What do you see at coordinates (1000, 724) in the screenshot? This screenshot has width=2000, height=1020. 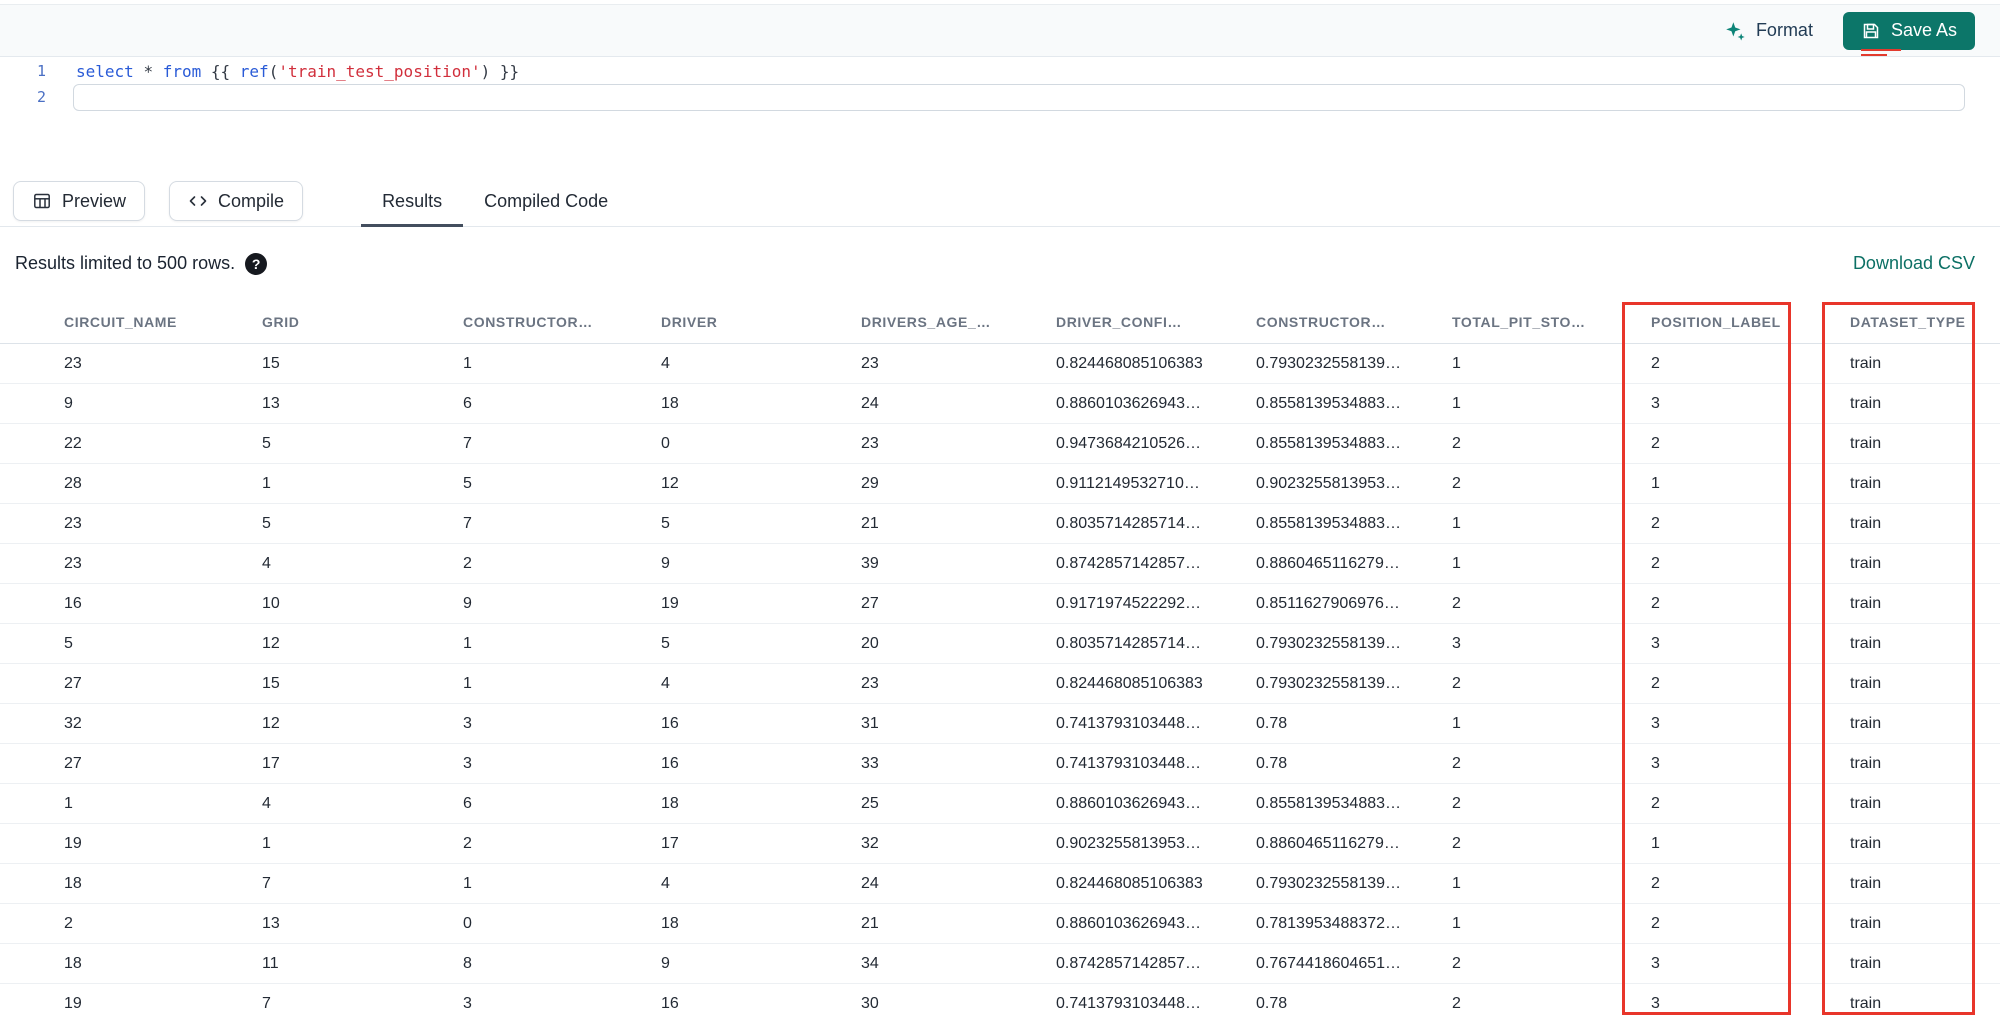 I see `table-row: 32 12 3 16 31 0.7413793103448… 0.78 1 3 train` at bounding box center [1000, 724].